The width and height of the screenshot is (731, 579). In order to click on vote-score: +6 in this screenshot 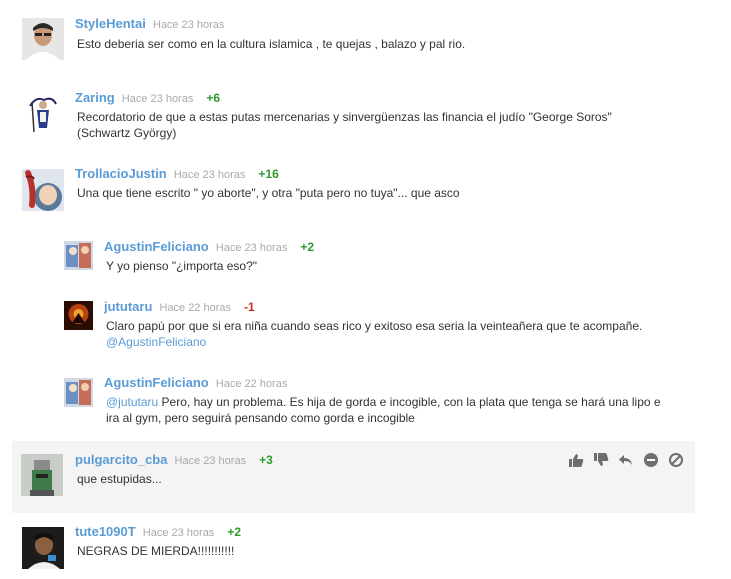, I will do `click(213, 98)`.